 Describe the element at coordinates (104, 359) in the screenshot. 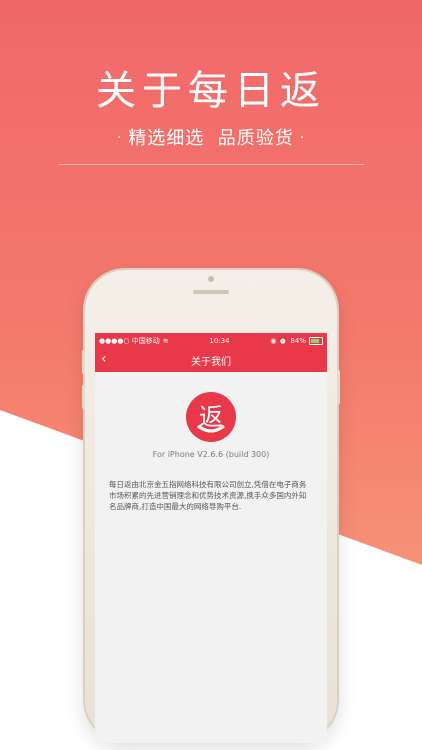

I see `back-icon: ‹` at that location.